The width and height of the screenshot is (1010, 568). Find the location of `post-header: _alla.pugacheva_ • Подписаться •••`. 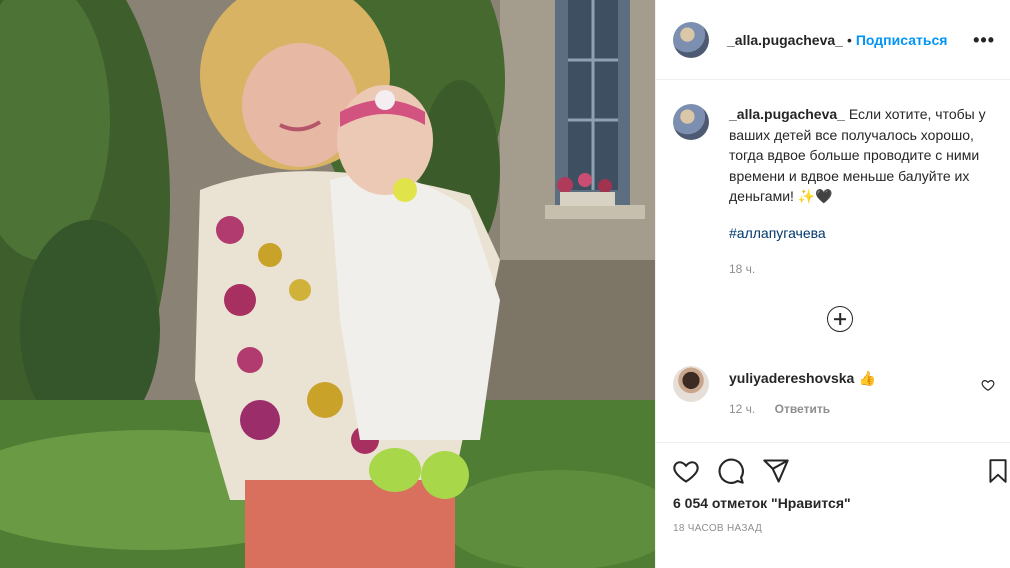

post-header: _alla.pugacheva_ • Подписаться ••• is located at coordinates (833, 40).